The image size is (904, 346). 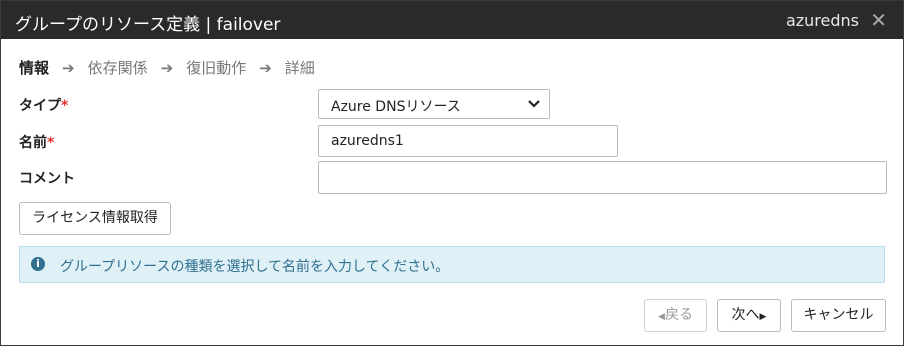 What do you see at coordinates (299, 68) in the screenshot?
I see `step-details: 詳細` at bounding box center [299, 68].